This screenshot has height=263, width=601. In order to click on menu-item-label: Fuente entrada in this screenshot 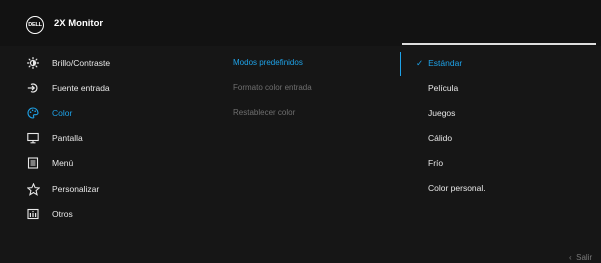, I will do `click(81, 88)`.